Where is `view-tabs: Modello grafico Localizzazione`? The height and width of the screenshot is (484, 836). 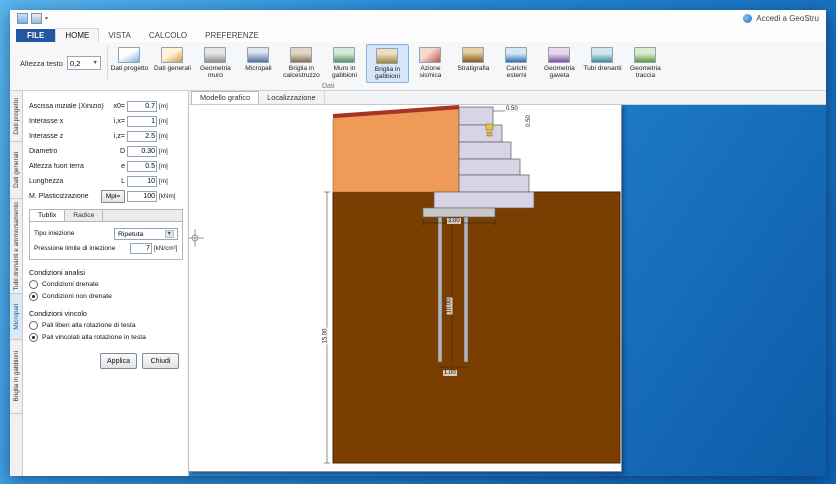 view-tabs: Modello grafico Localizzazione is located at coordinates (507, 98).